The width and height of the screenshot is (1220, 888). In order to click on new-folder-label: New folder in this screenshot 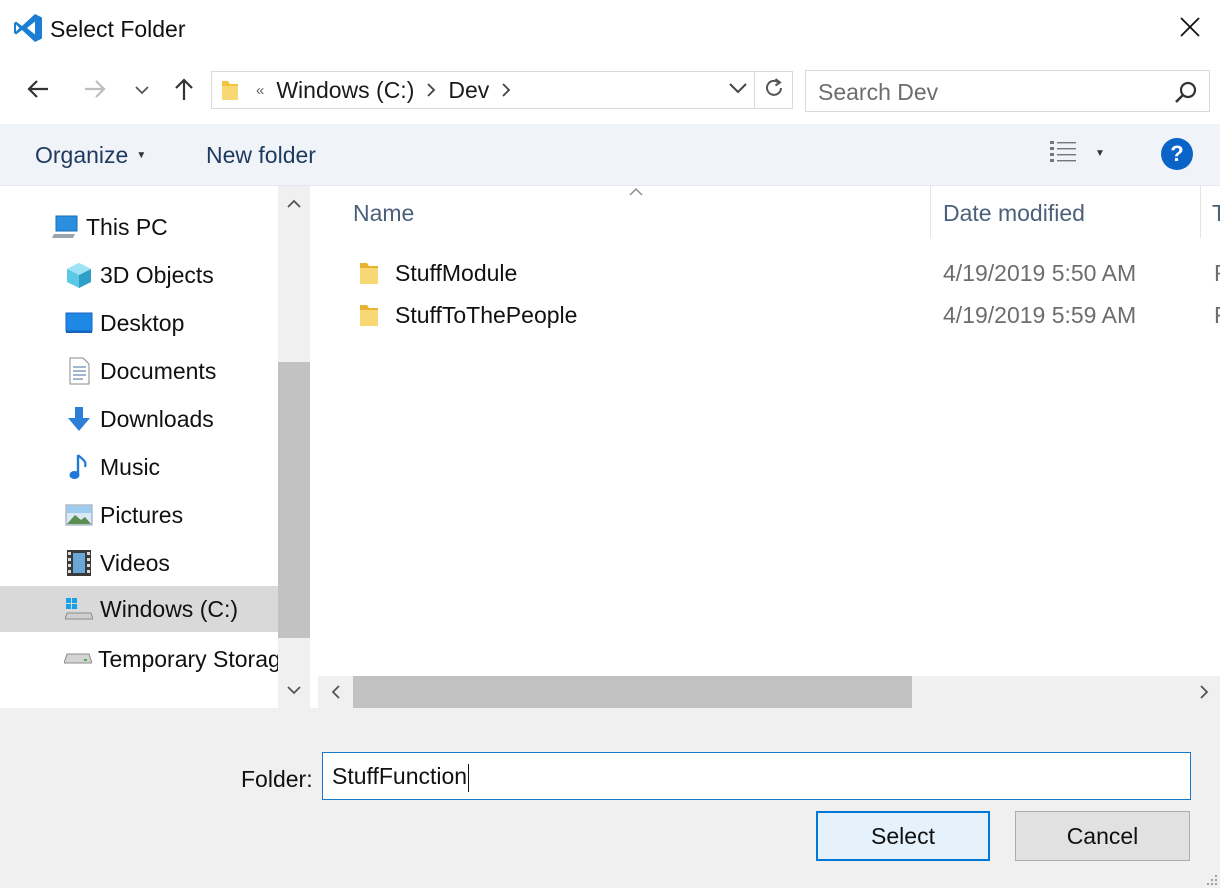, I will do `click(261, 155)`.